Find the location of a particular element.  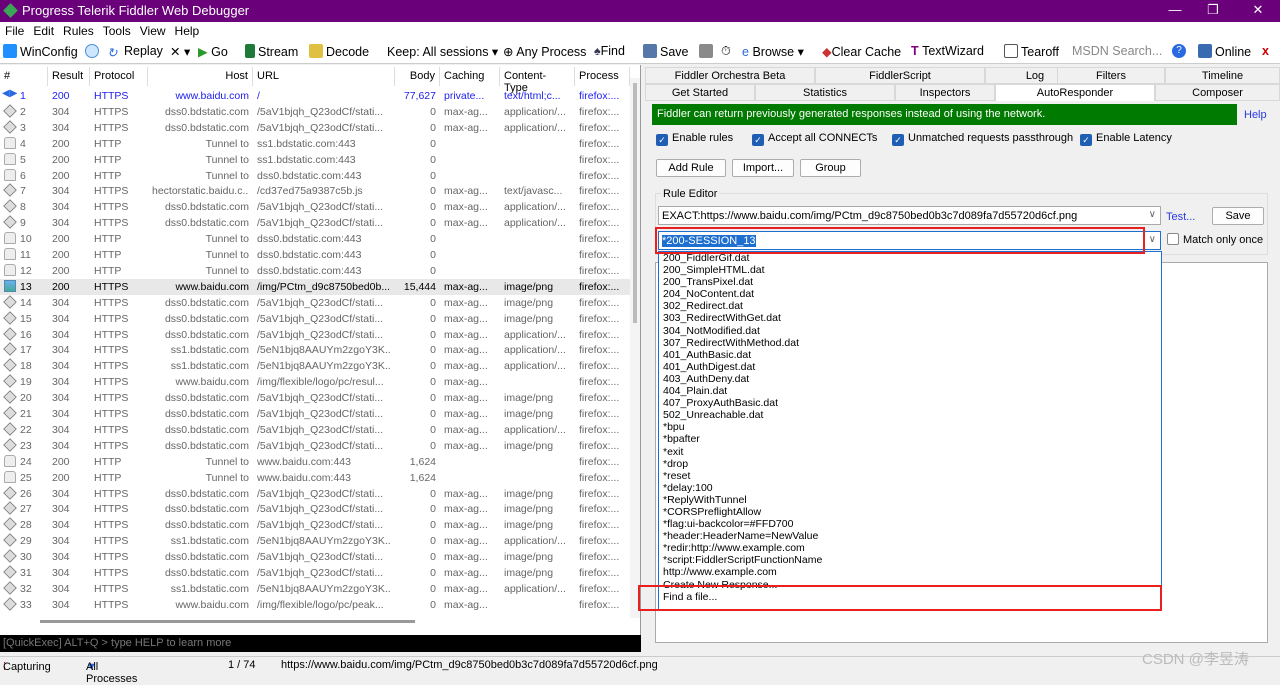

column-header-process: Process is located at coordinates (602, 76).